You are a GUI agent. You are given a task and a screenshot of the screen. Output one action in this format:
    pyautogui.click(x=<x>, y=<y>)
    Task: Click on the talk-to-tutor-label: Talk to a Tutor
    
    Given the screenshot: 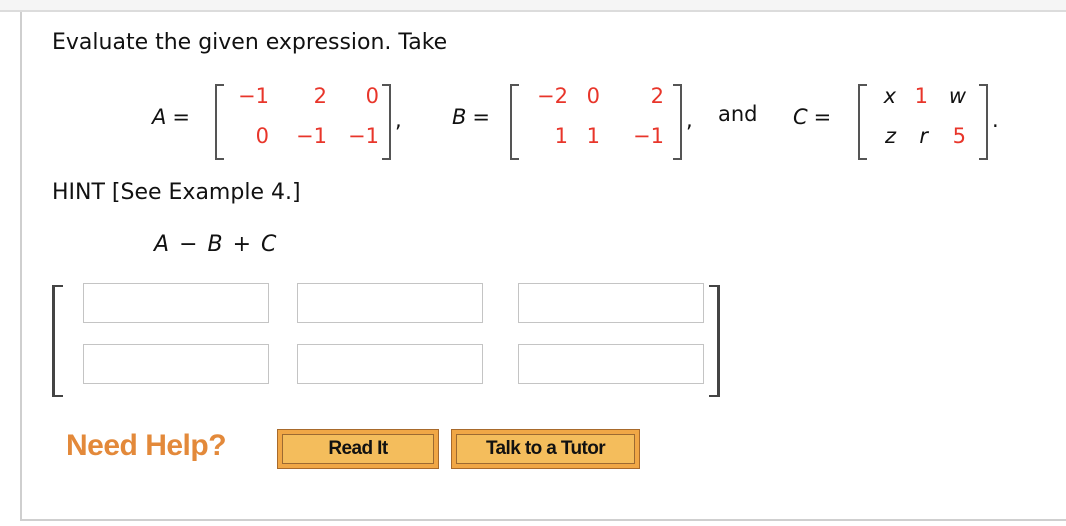 What is the action you would take?
    pyautogui.click(x=545, y=449)
    